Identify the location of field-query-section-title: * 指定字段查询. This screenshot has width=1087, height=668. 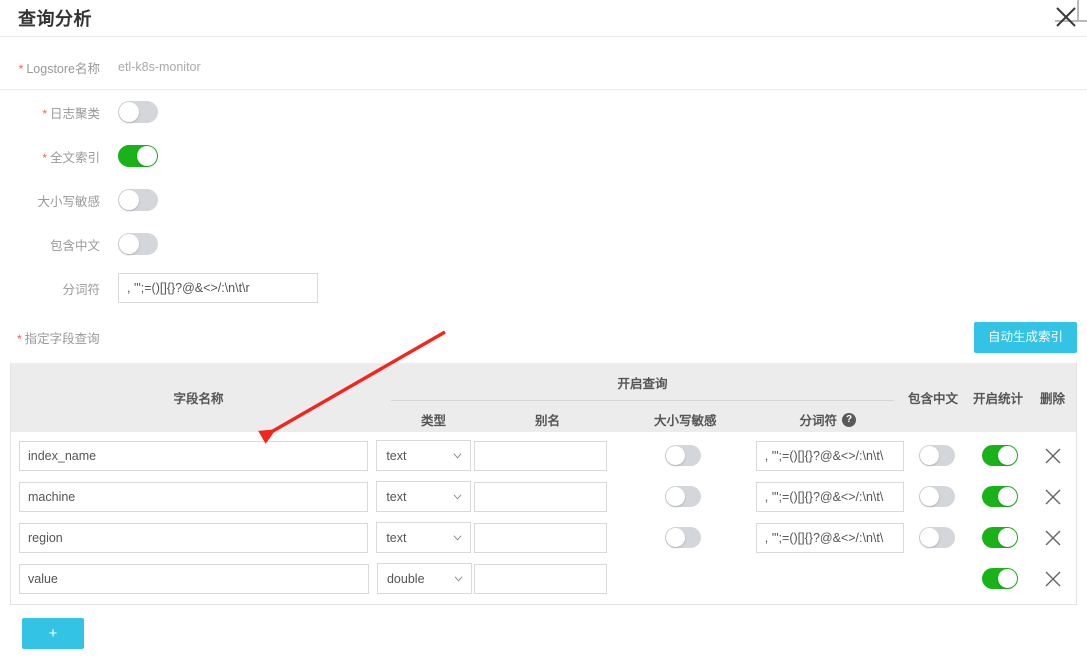
(58, 339).